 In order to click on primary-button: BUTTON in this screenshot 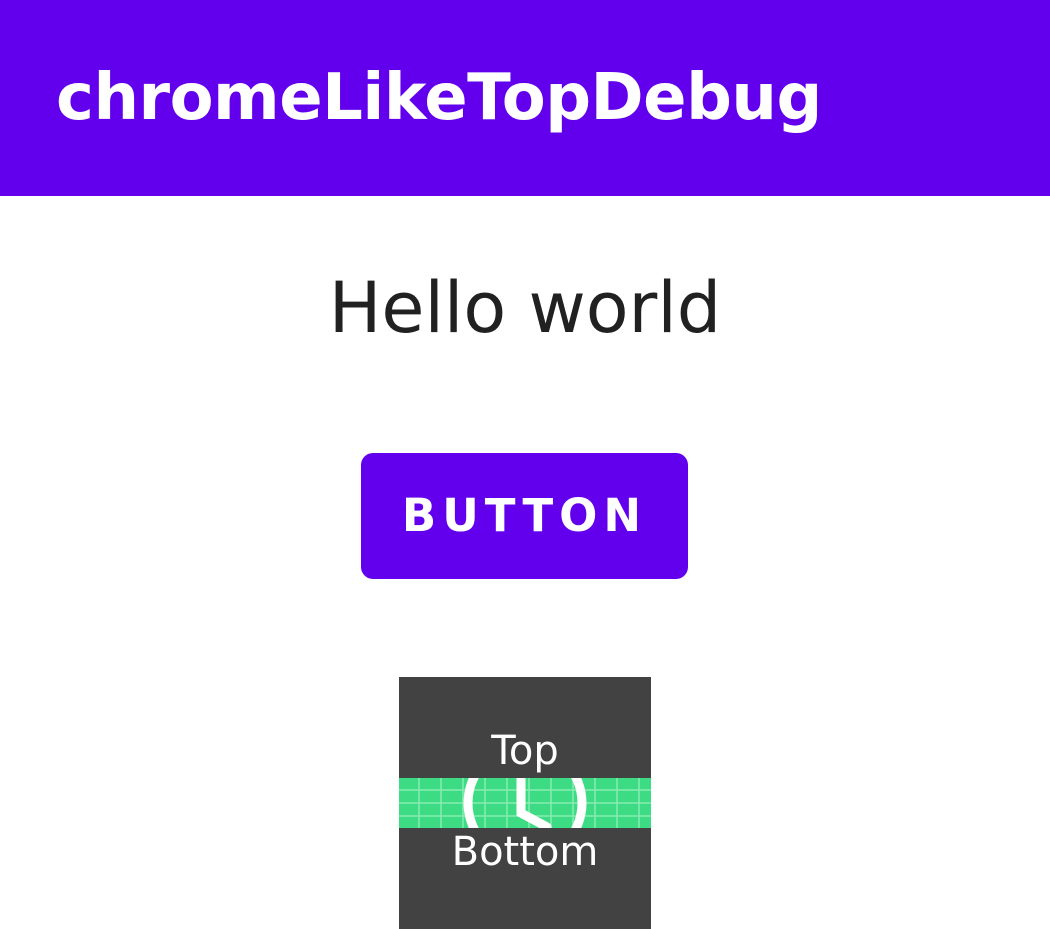, I will do `click(524, 516)`.